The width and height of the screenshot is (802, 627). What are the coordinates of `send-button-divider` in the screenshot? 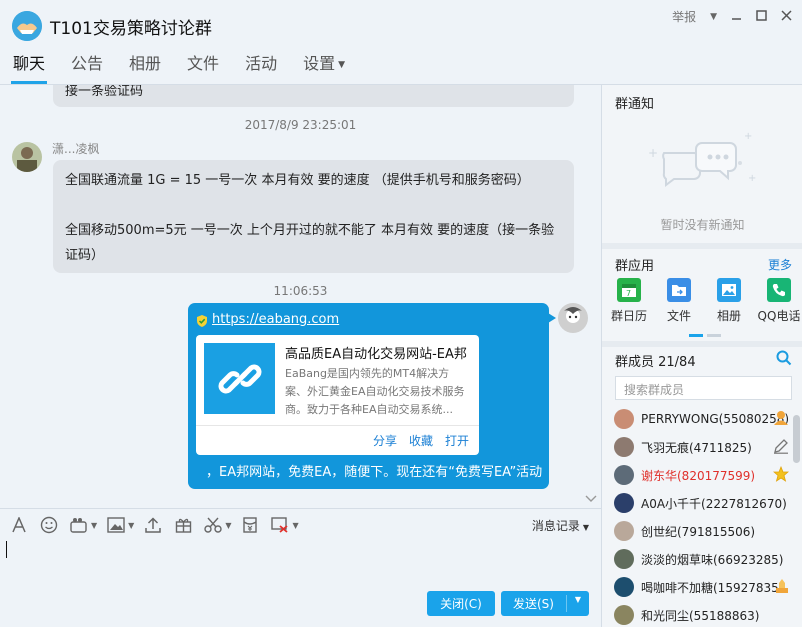 It's located at (566, 603).